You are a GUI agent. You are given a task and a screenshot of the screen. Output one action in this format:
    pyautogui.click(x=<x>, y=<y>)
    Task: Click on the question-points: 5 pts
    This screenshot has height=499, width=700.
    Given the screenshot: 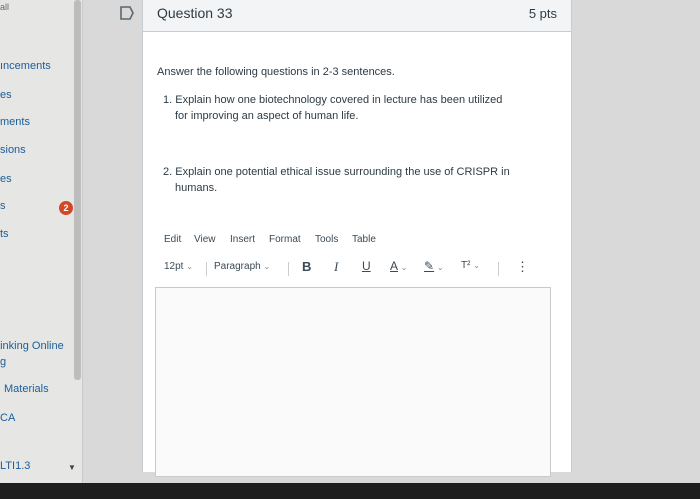 What is the action you would take?
    pyautogui.click(x=542, y=13)
    